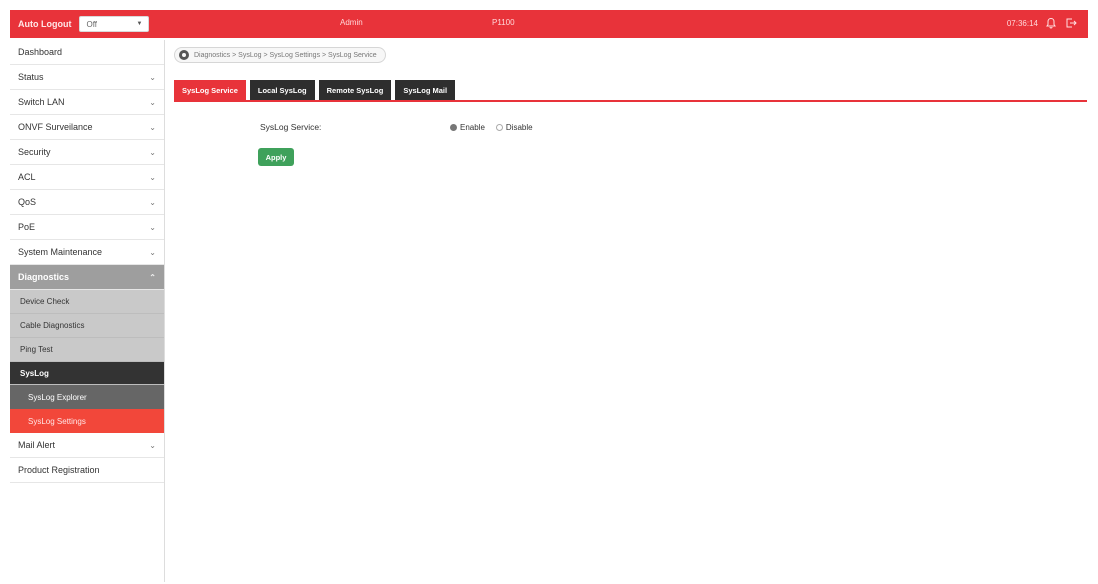 This screenshot has width=1098, height=584. Describe the element at coordinates (87, 302) in the screenshot. I see `sidebar-subitem-device-check: Device Check` at that location.